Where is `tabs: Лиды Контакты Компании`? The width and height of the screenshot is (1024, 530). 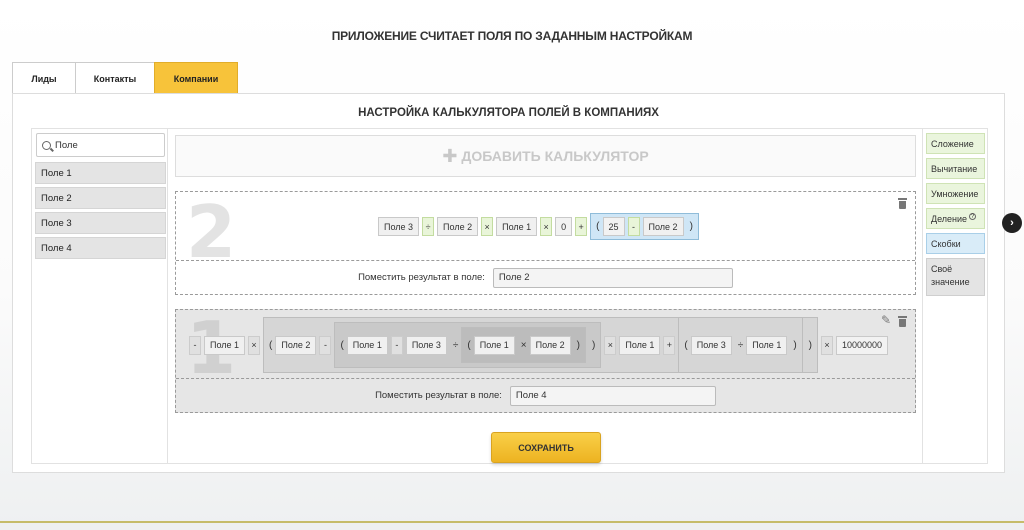 tabs: Лиды Контакты Компании is located at coordinates (125, 78).